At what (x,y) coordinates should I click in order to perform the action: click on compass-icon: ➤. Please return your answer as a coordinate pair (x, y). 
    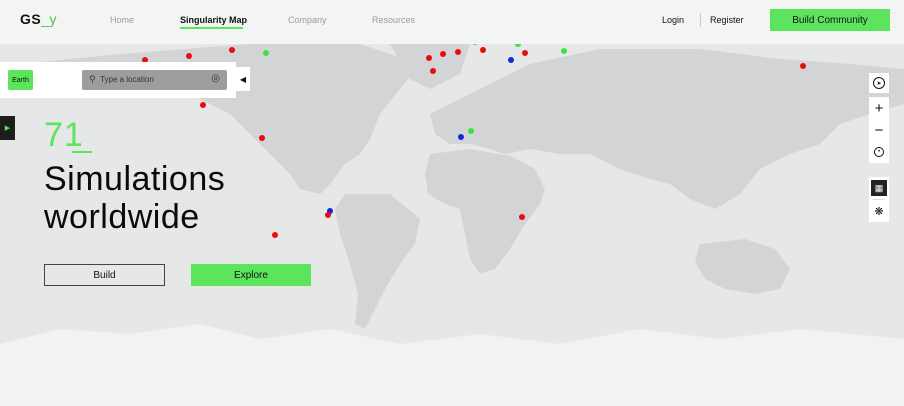
    Looking at the image, I should click on (879, 83).